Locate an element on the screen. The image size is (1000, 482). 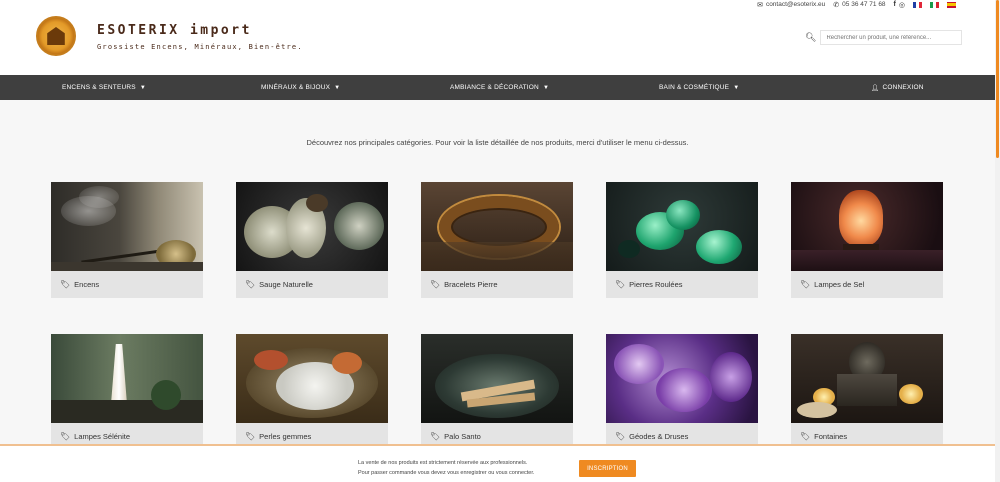
nav-login: 👤︎ CONNEXION is located at coordinates (897, 87).